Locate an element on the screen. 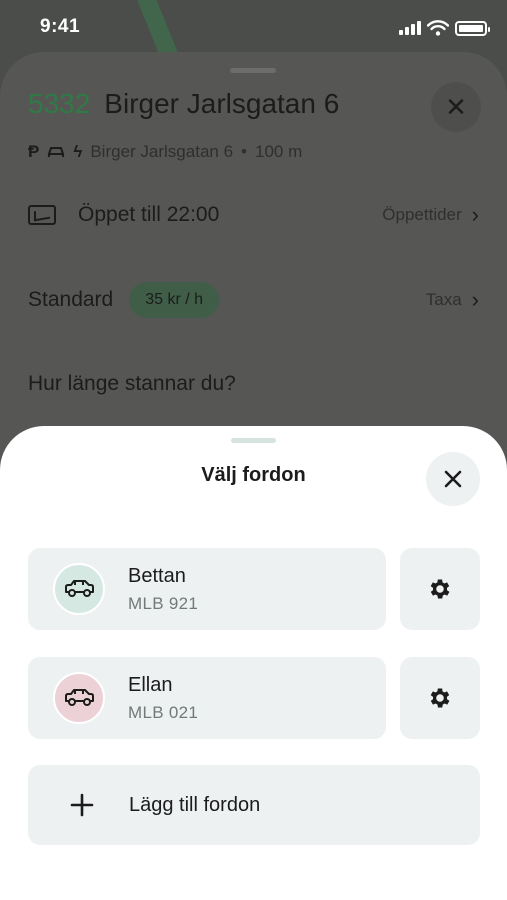 This screenshot has height=900, width=507. stop-code: 5332 is located at coordinates (59, 103).